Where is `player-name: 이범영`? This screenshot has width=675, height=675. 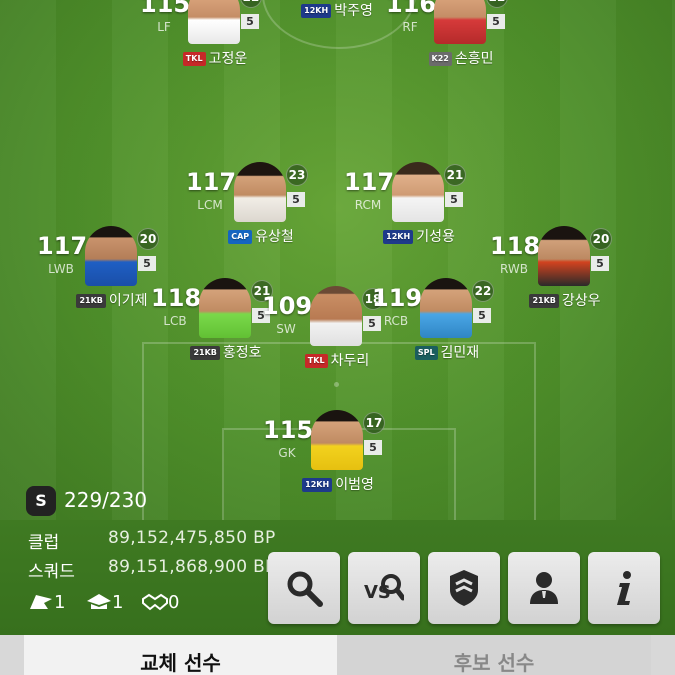 player-name: 이범영 is located at coordinates (354, 485).